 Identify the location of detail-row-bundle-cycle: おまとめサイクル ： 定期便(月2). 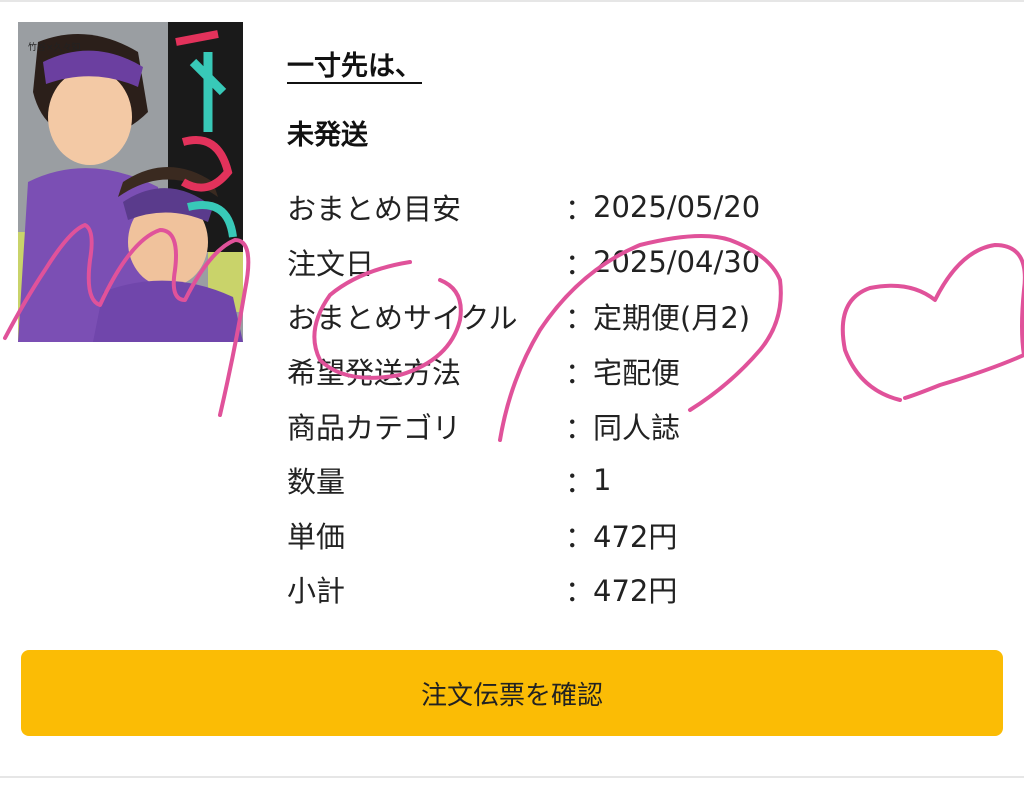
(547, 316).